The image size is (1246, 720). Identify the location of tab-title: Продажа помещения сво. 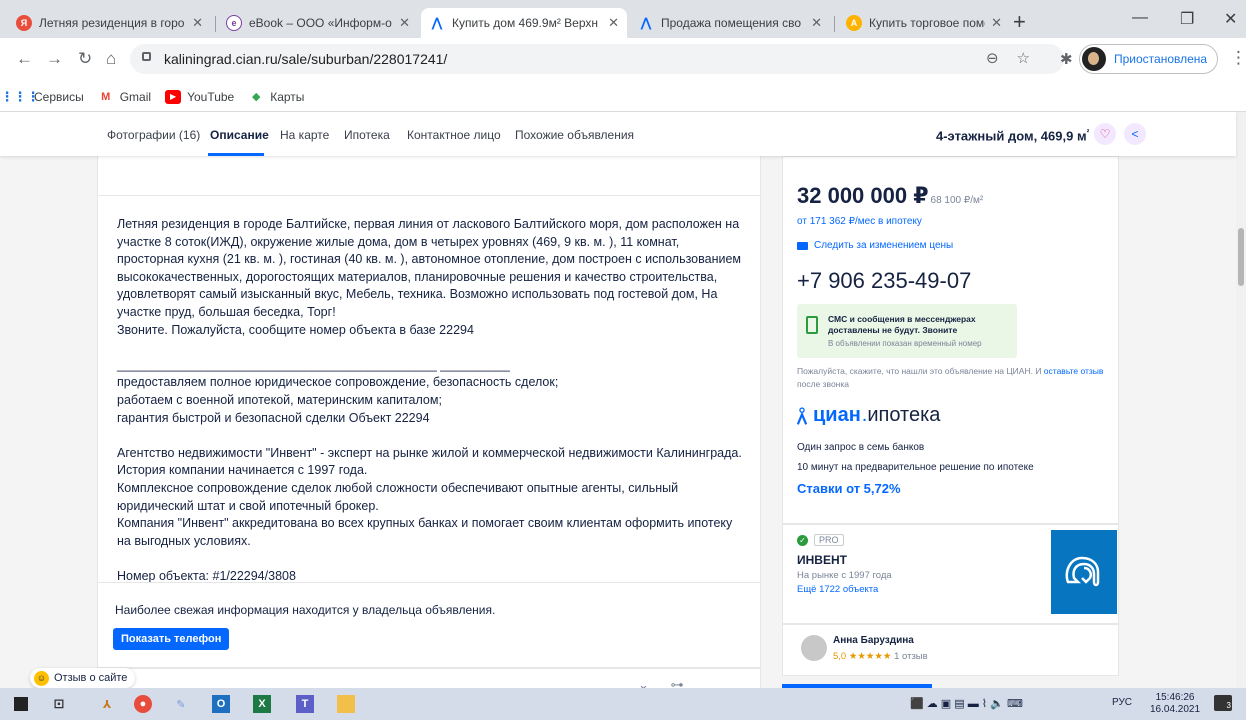
(731, 23).